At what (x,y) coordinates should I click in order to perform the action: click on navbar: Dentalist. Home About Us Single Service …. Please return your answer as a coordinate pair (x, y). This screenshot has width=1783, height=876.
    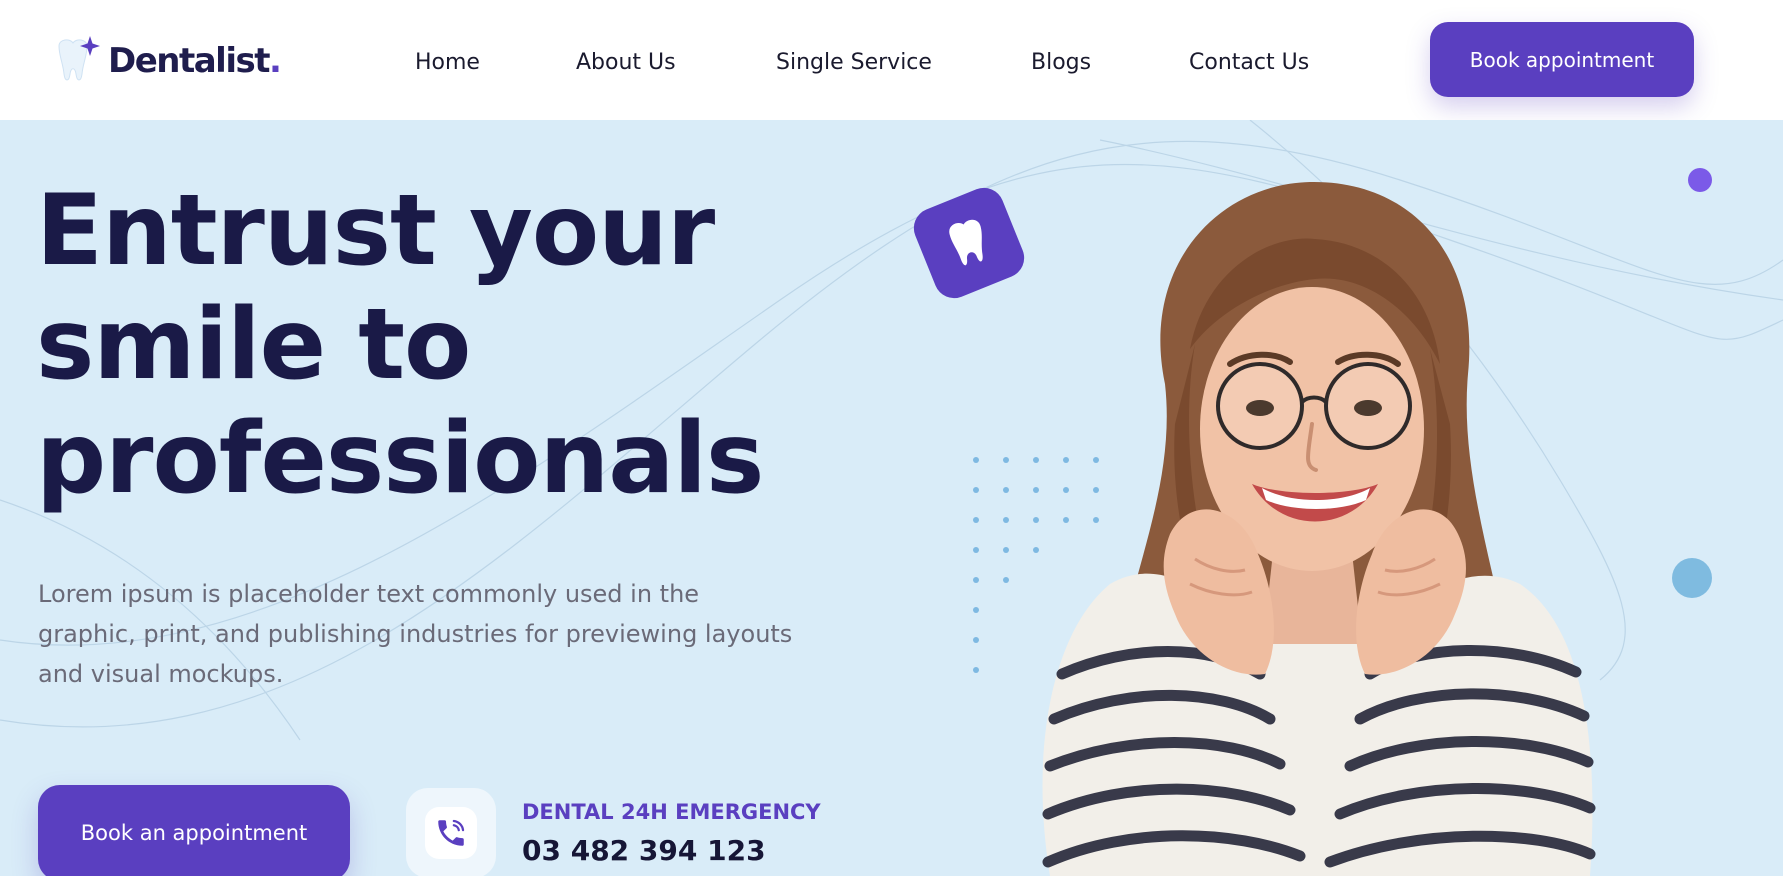
    Looking at the image, I should click on (891, 60).